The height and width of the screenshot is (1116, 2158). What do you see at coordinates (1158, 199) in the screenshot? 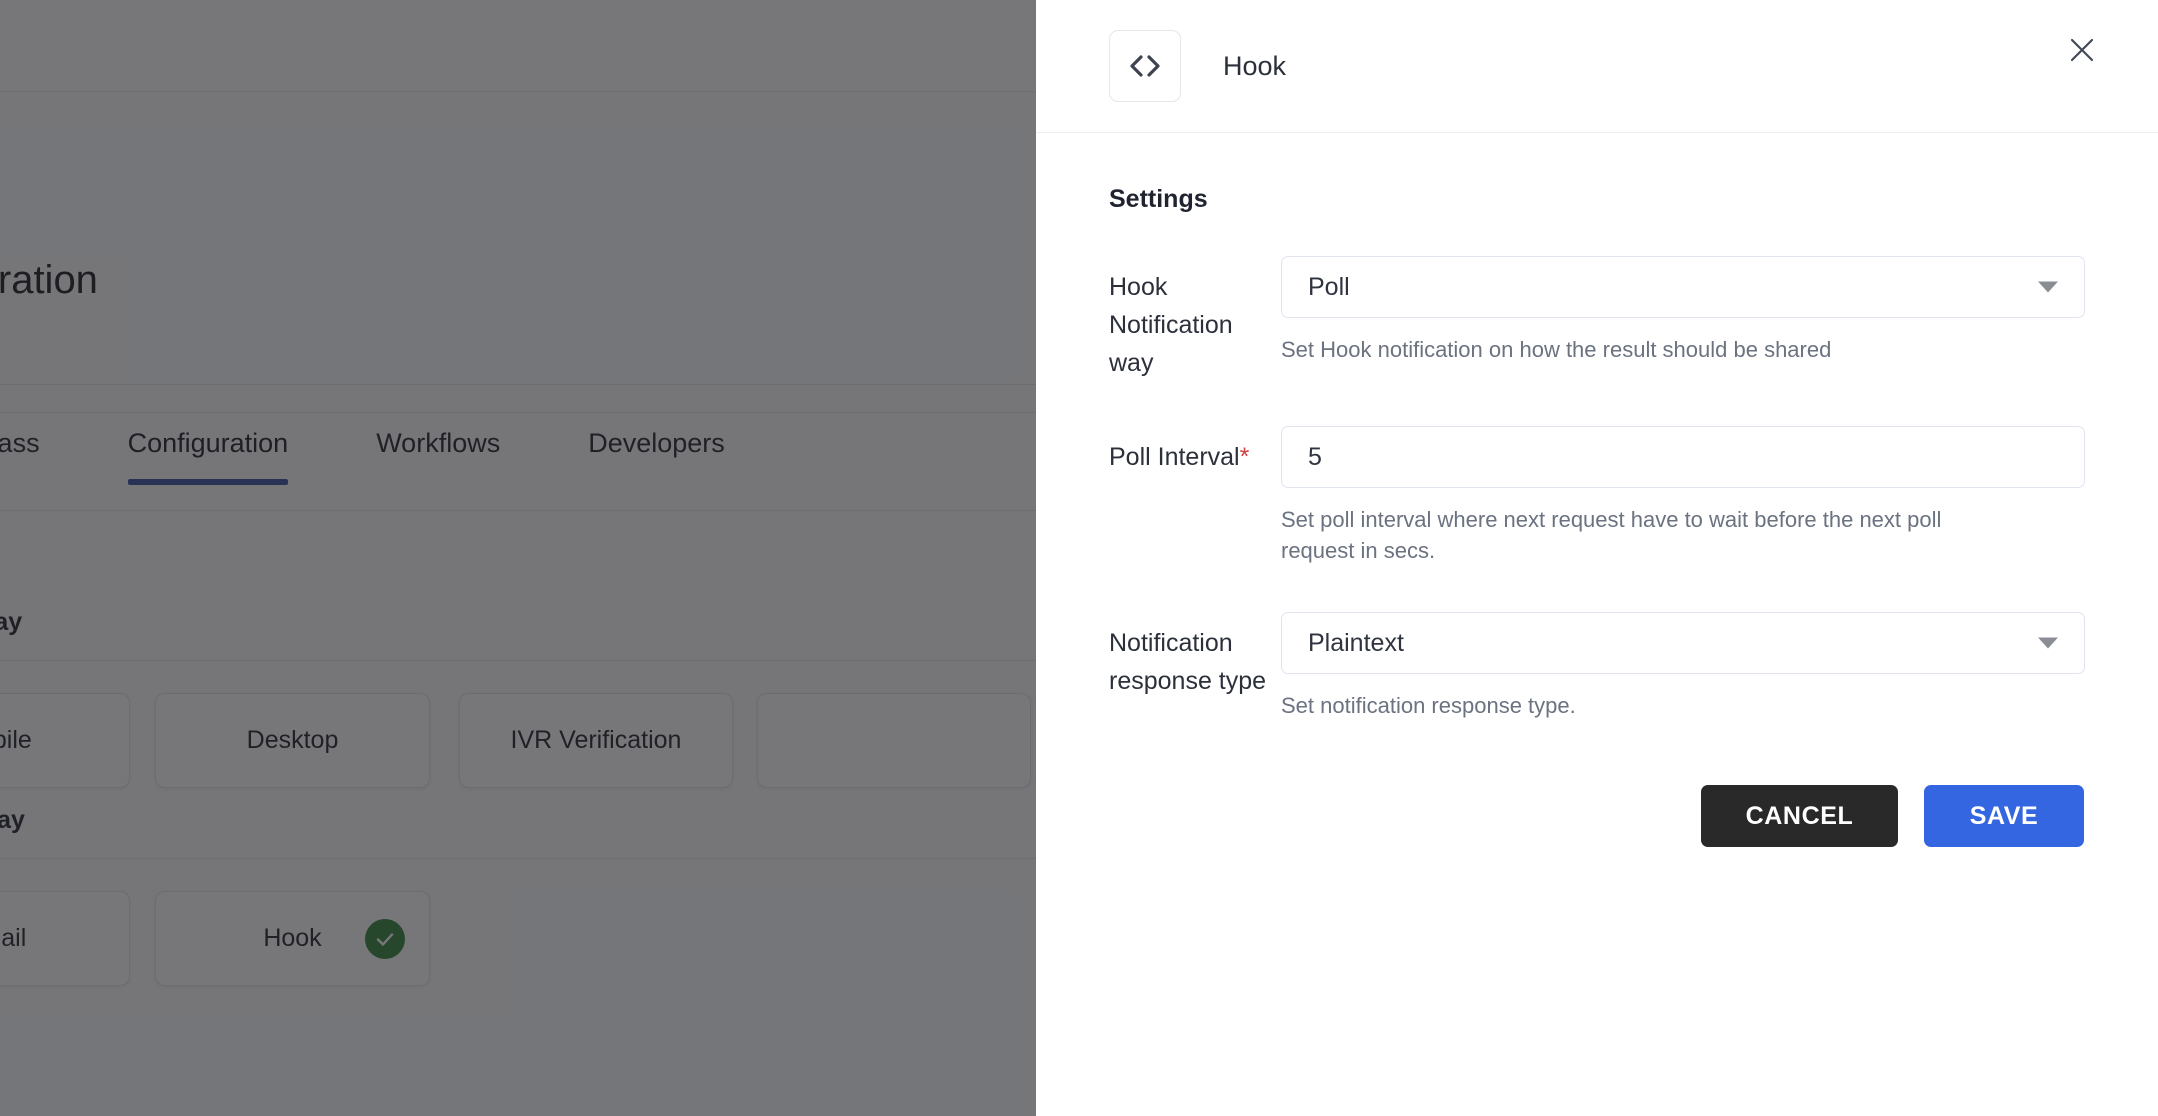
I see `settings-heading: Settings` at bounding box center [1158, 199].